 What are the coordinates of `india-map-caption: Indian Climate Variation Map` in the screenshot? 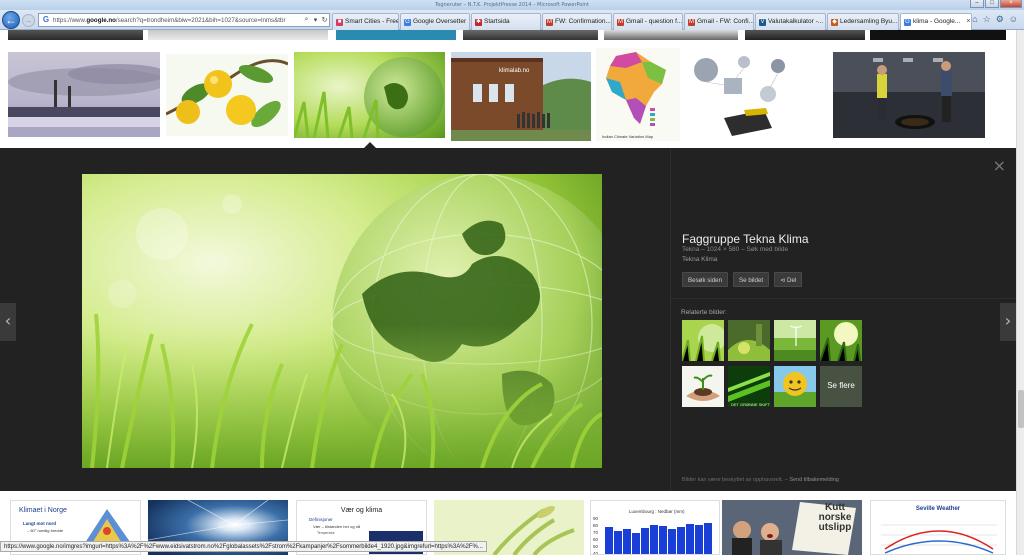 It's located at (628, 136).